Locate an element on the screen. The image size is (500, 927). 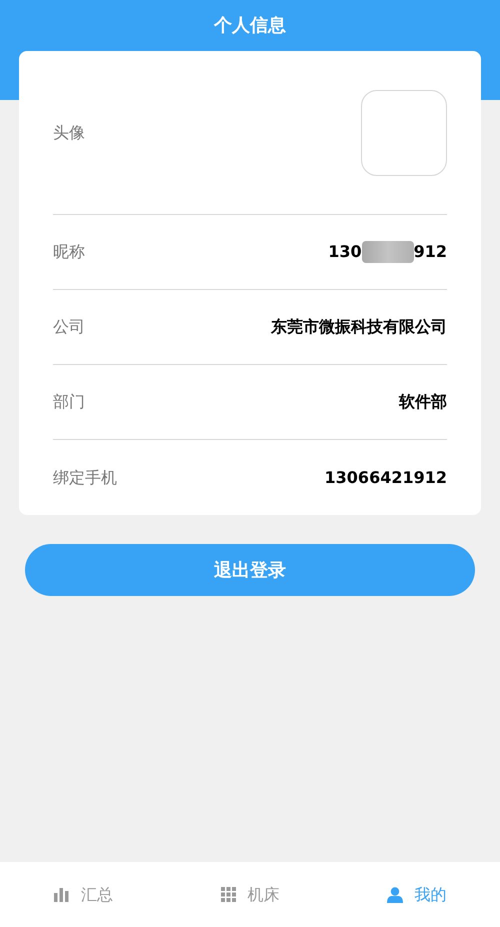
field-value: 东莞市微振科技有限公司 is located at coordinates (359, 327).